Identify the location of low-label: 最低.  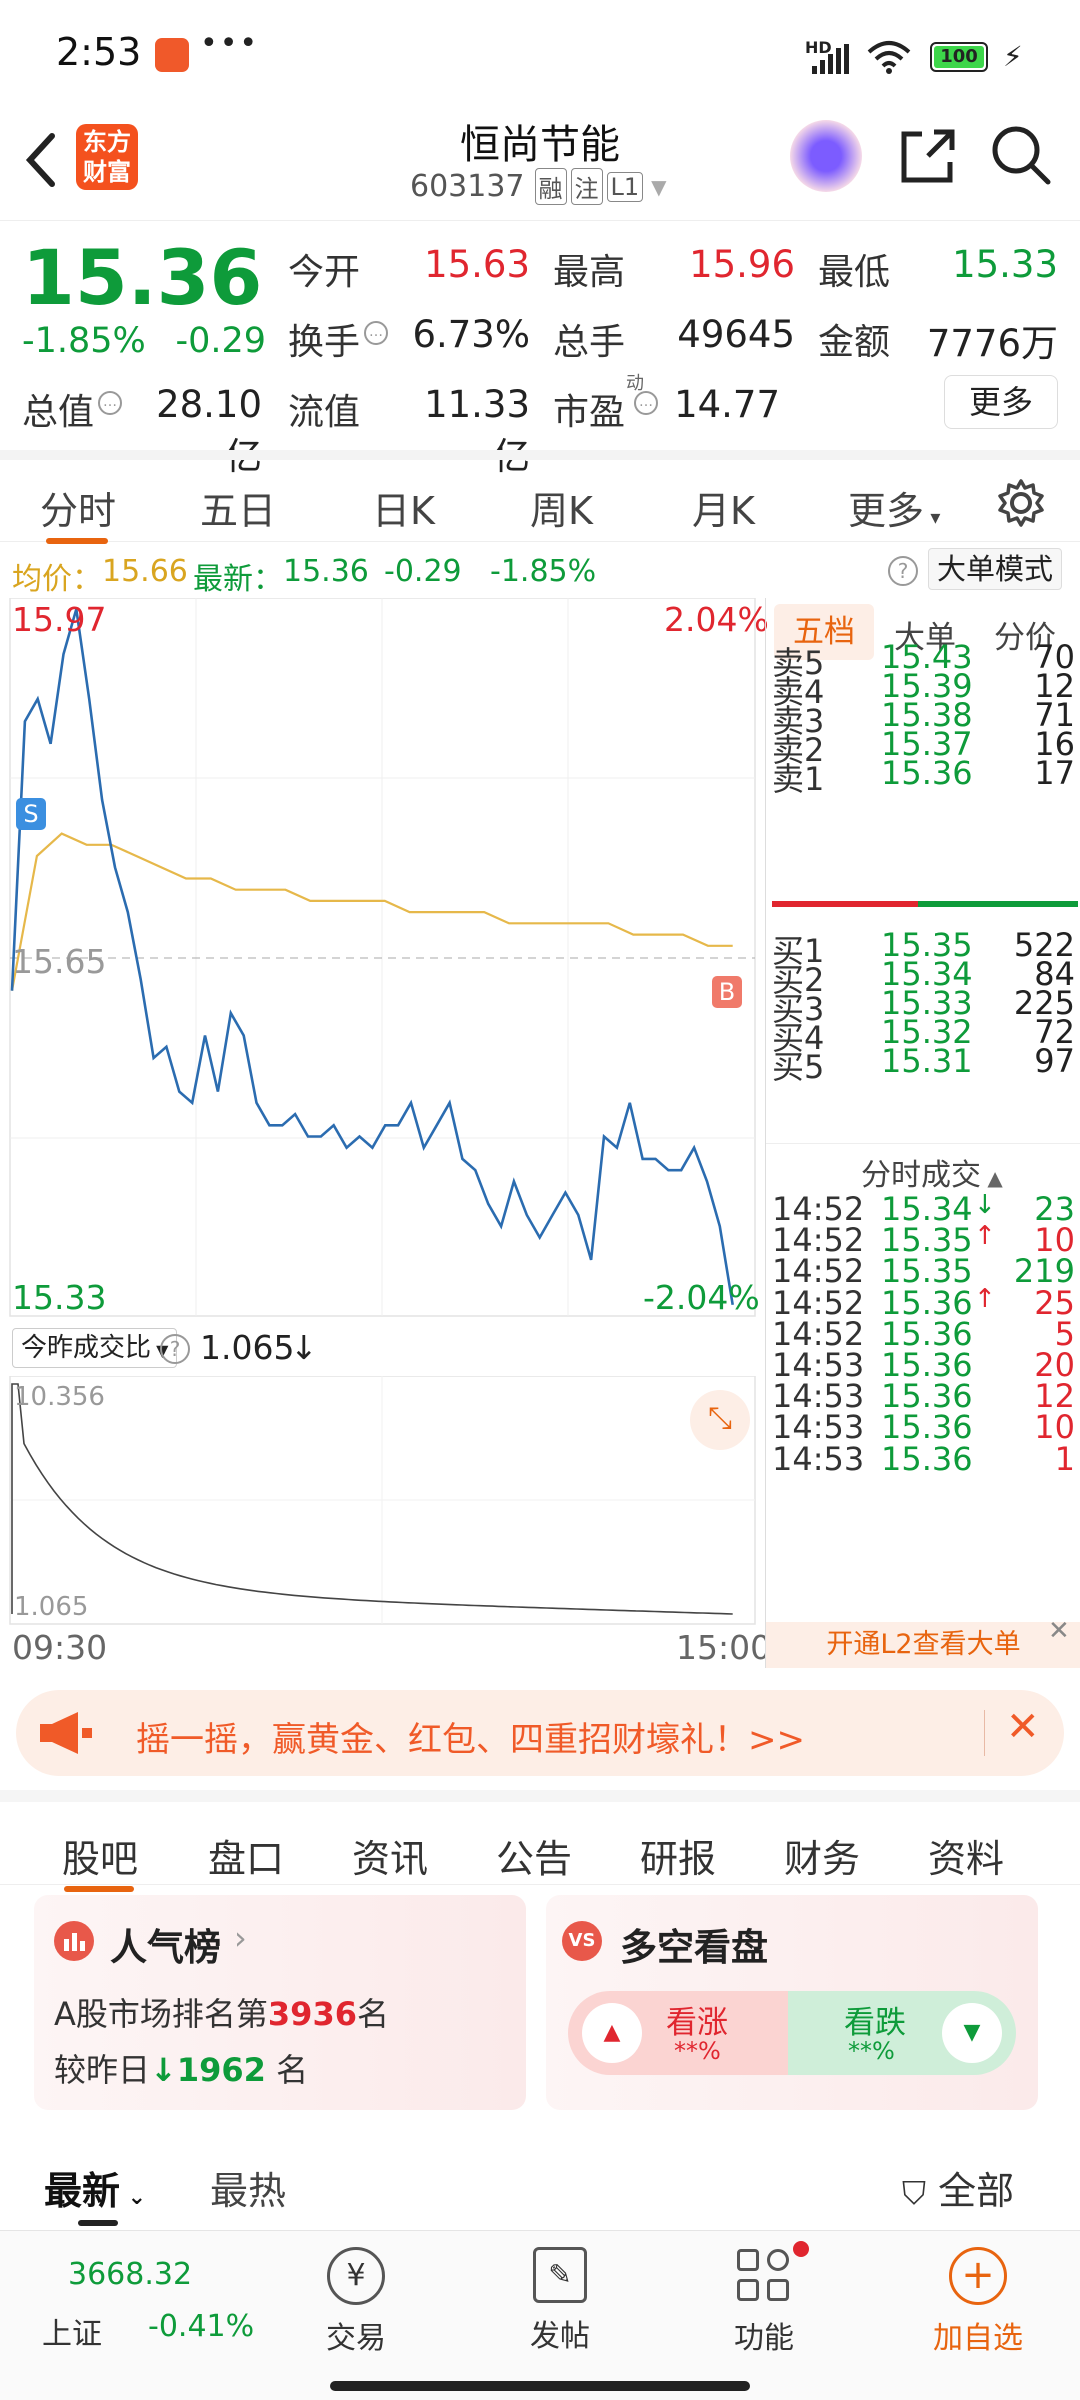
(854, 272).